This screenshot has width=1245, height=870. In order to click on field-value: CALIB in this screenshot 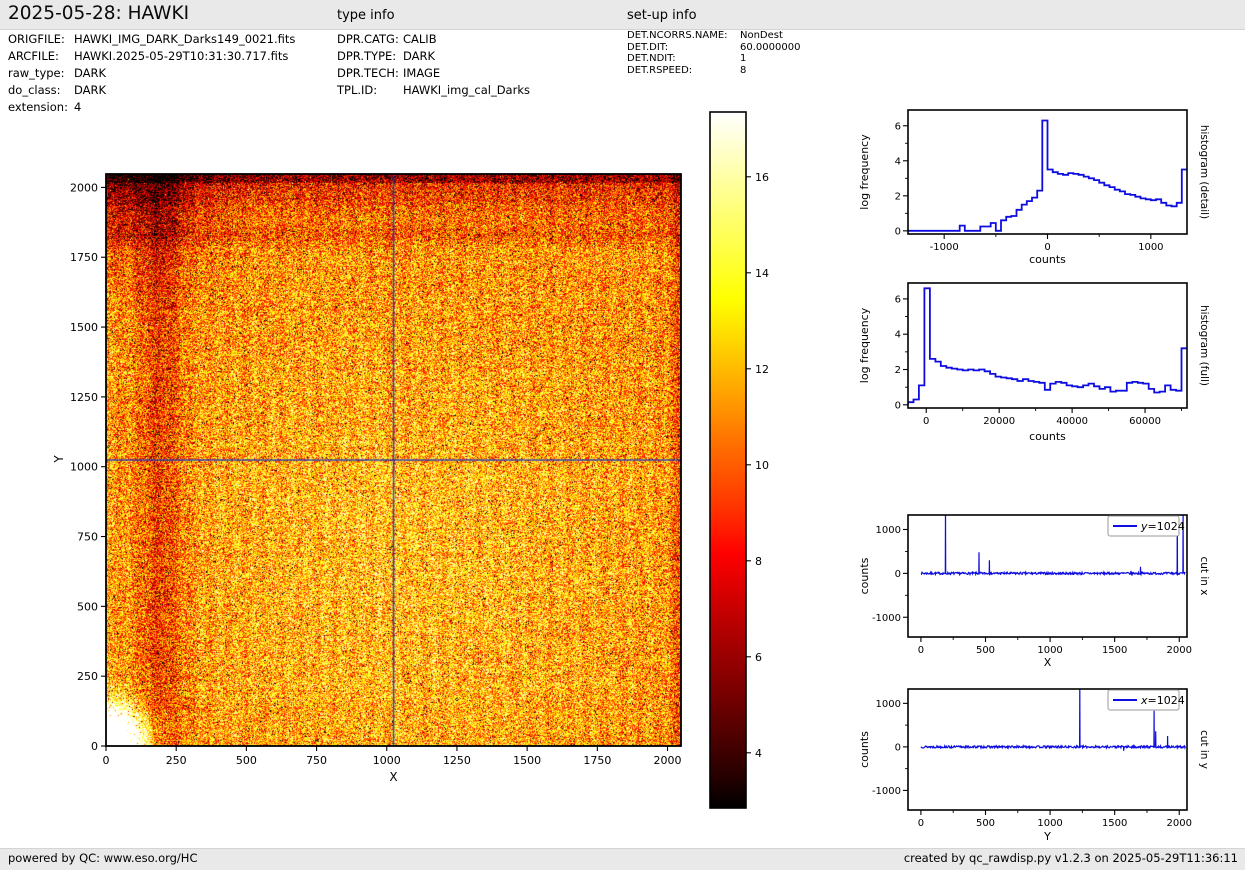, I will do `click(420, 39)`.